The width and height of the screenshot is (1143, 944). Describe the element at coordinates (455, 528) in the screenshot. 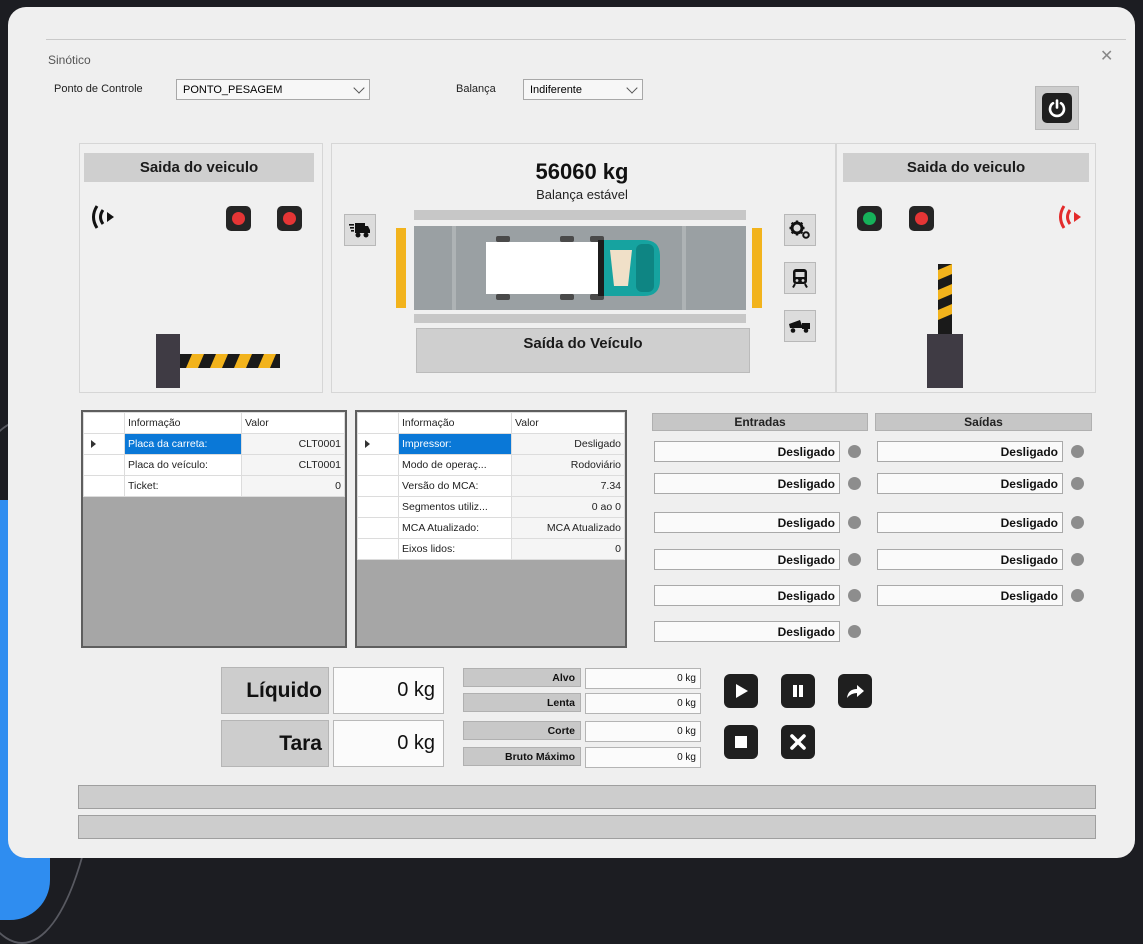

I see `cell-key: MCA Atualizado:` at that location.